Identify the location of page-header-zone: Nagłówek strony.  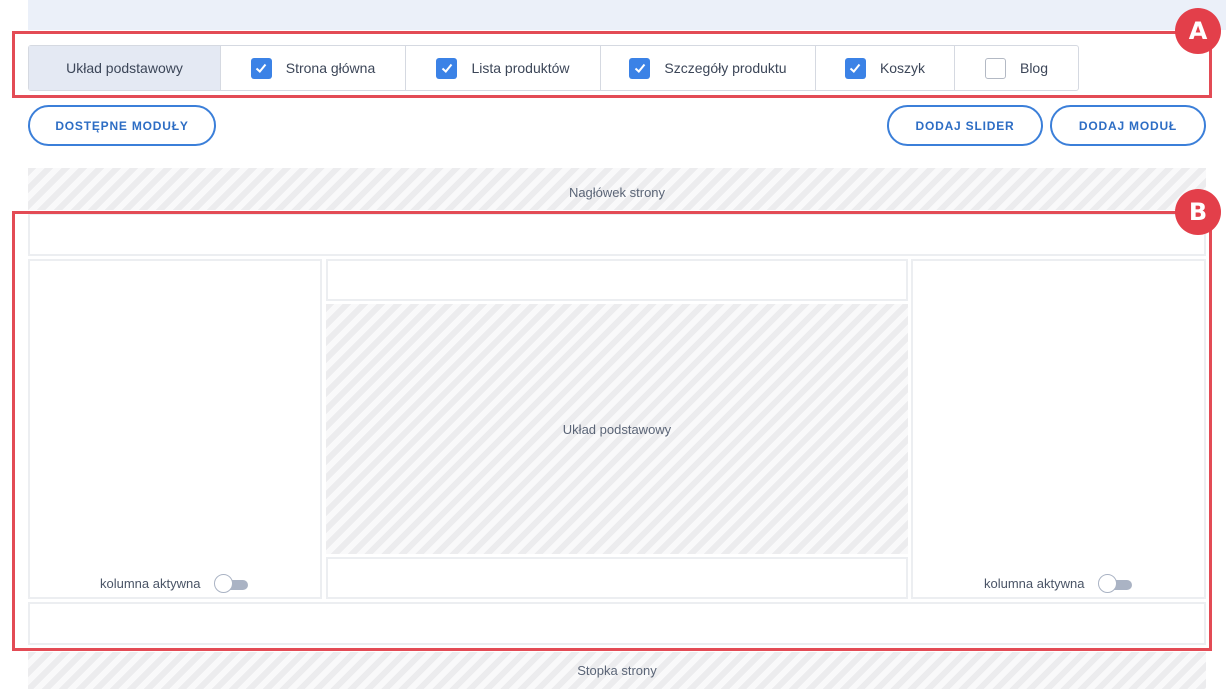
(617, 189).